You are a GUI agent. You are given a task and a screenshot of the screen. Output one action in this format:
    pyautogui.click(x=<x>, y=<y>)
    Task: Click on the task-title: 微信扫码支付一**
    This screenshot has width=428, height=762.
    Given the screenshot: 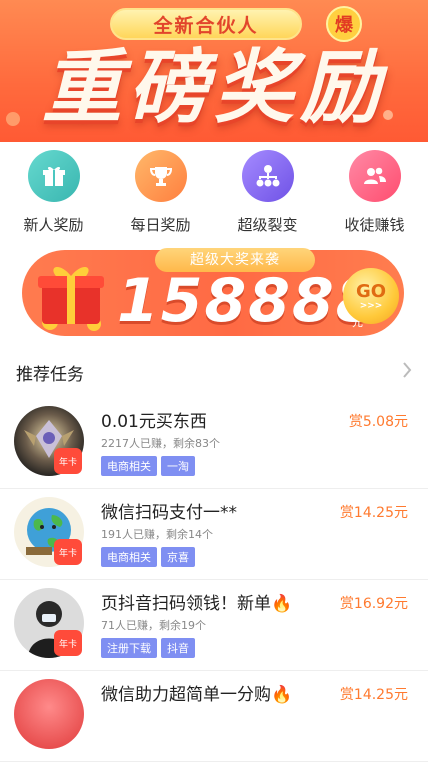 What is the action you would take?
    pyautogui.click(x=169, y=513)
    